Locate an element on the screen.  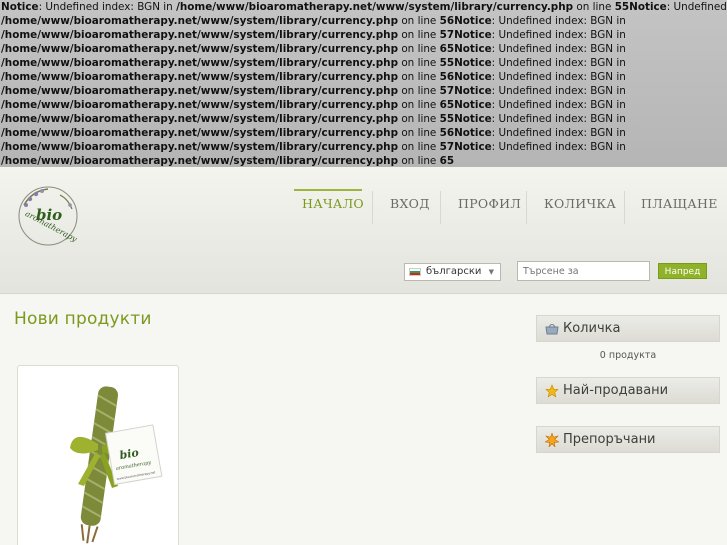
burst-icon is located at coordinates (552, 440).